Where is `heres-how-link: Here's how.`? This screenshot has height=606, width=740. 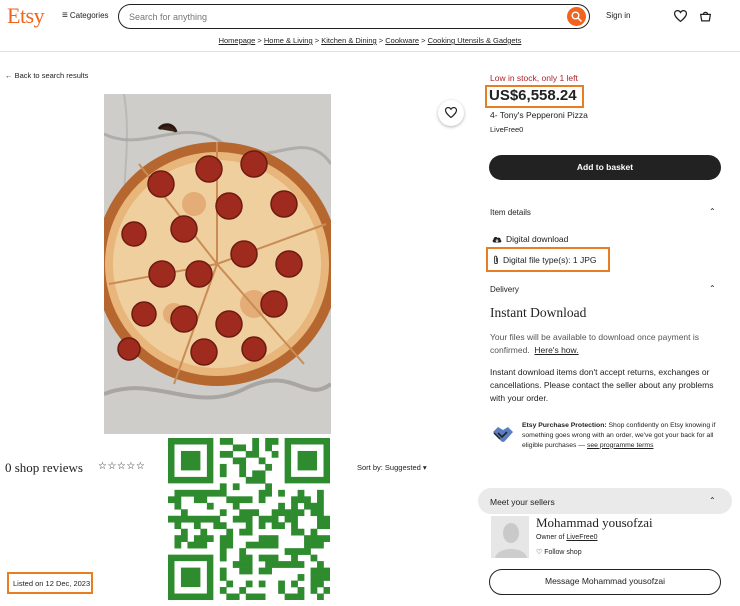 heres-how-link: Here's how. is located at coordinates (556, 350).